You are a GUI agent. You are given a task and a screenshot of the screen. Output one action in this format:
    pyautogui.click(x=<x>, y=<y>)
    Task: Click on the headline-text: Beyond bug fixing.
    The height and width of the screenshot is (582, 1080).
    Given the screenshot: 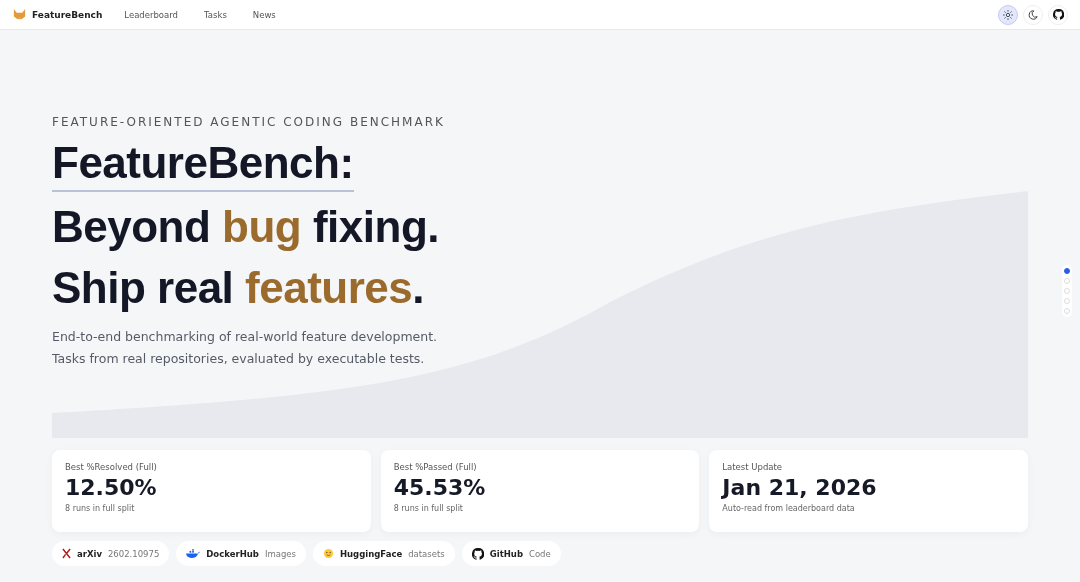 What is the action you would take?
    pyautogui.click(x=245, y=227)
    